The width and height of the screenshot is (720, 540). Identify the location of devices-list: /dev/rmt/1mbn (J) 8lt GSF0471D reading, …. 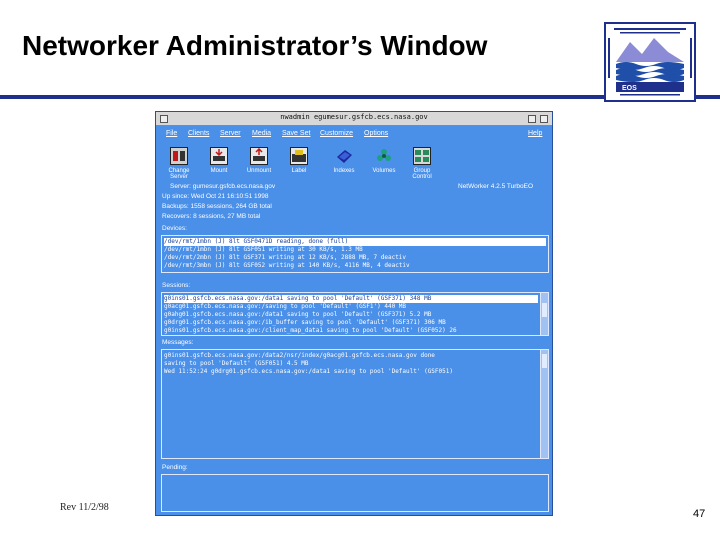
(355, 254).